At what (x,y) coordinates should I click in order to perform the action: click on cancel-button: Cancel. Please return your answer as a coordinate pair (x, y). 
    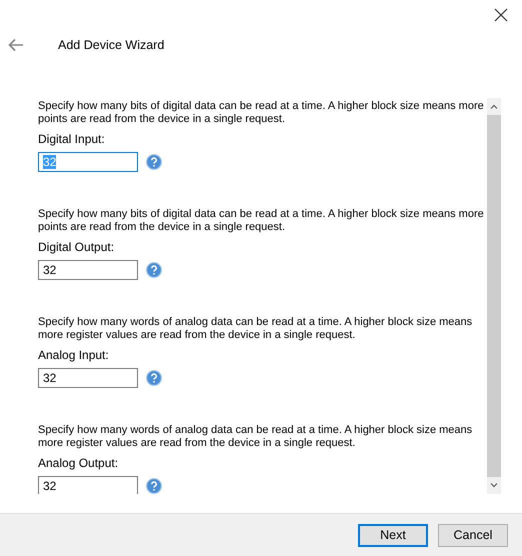
    Looking at the image, I should click on (473, 535).